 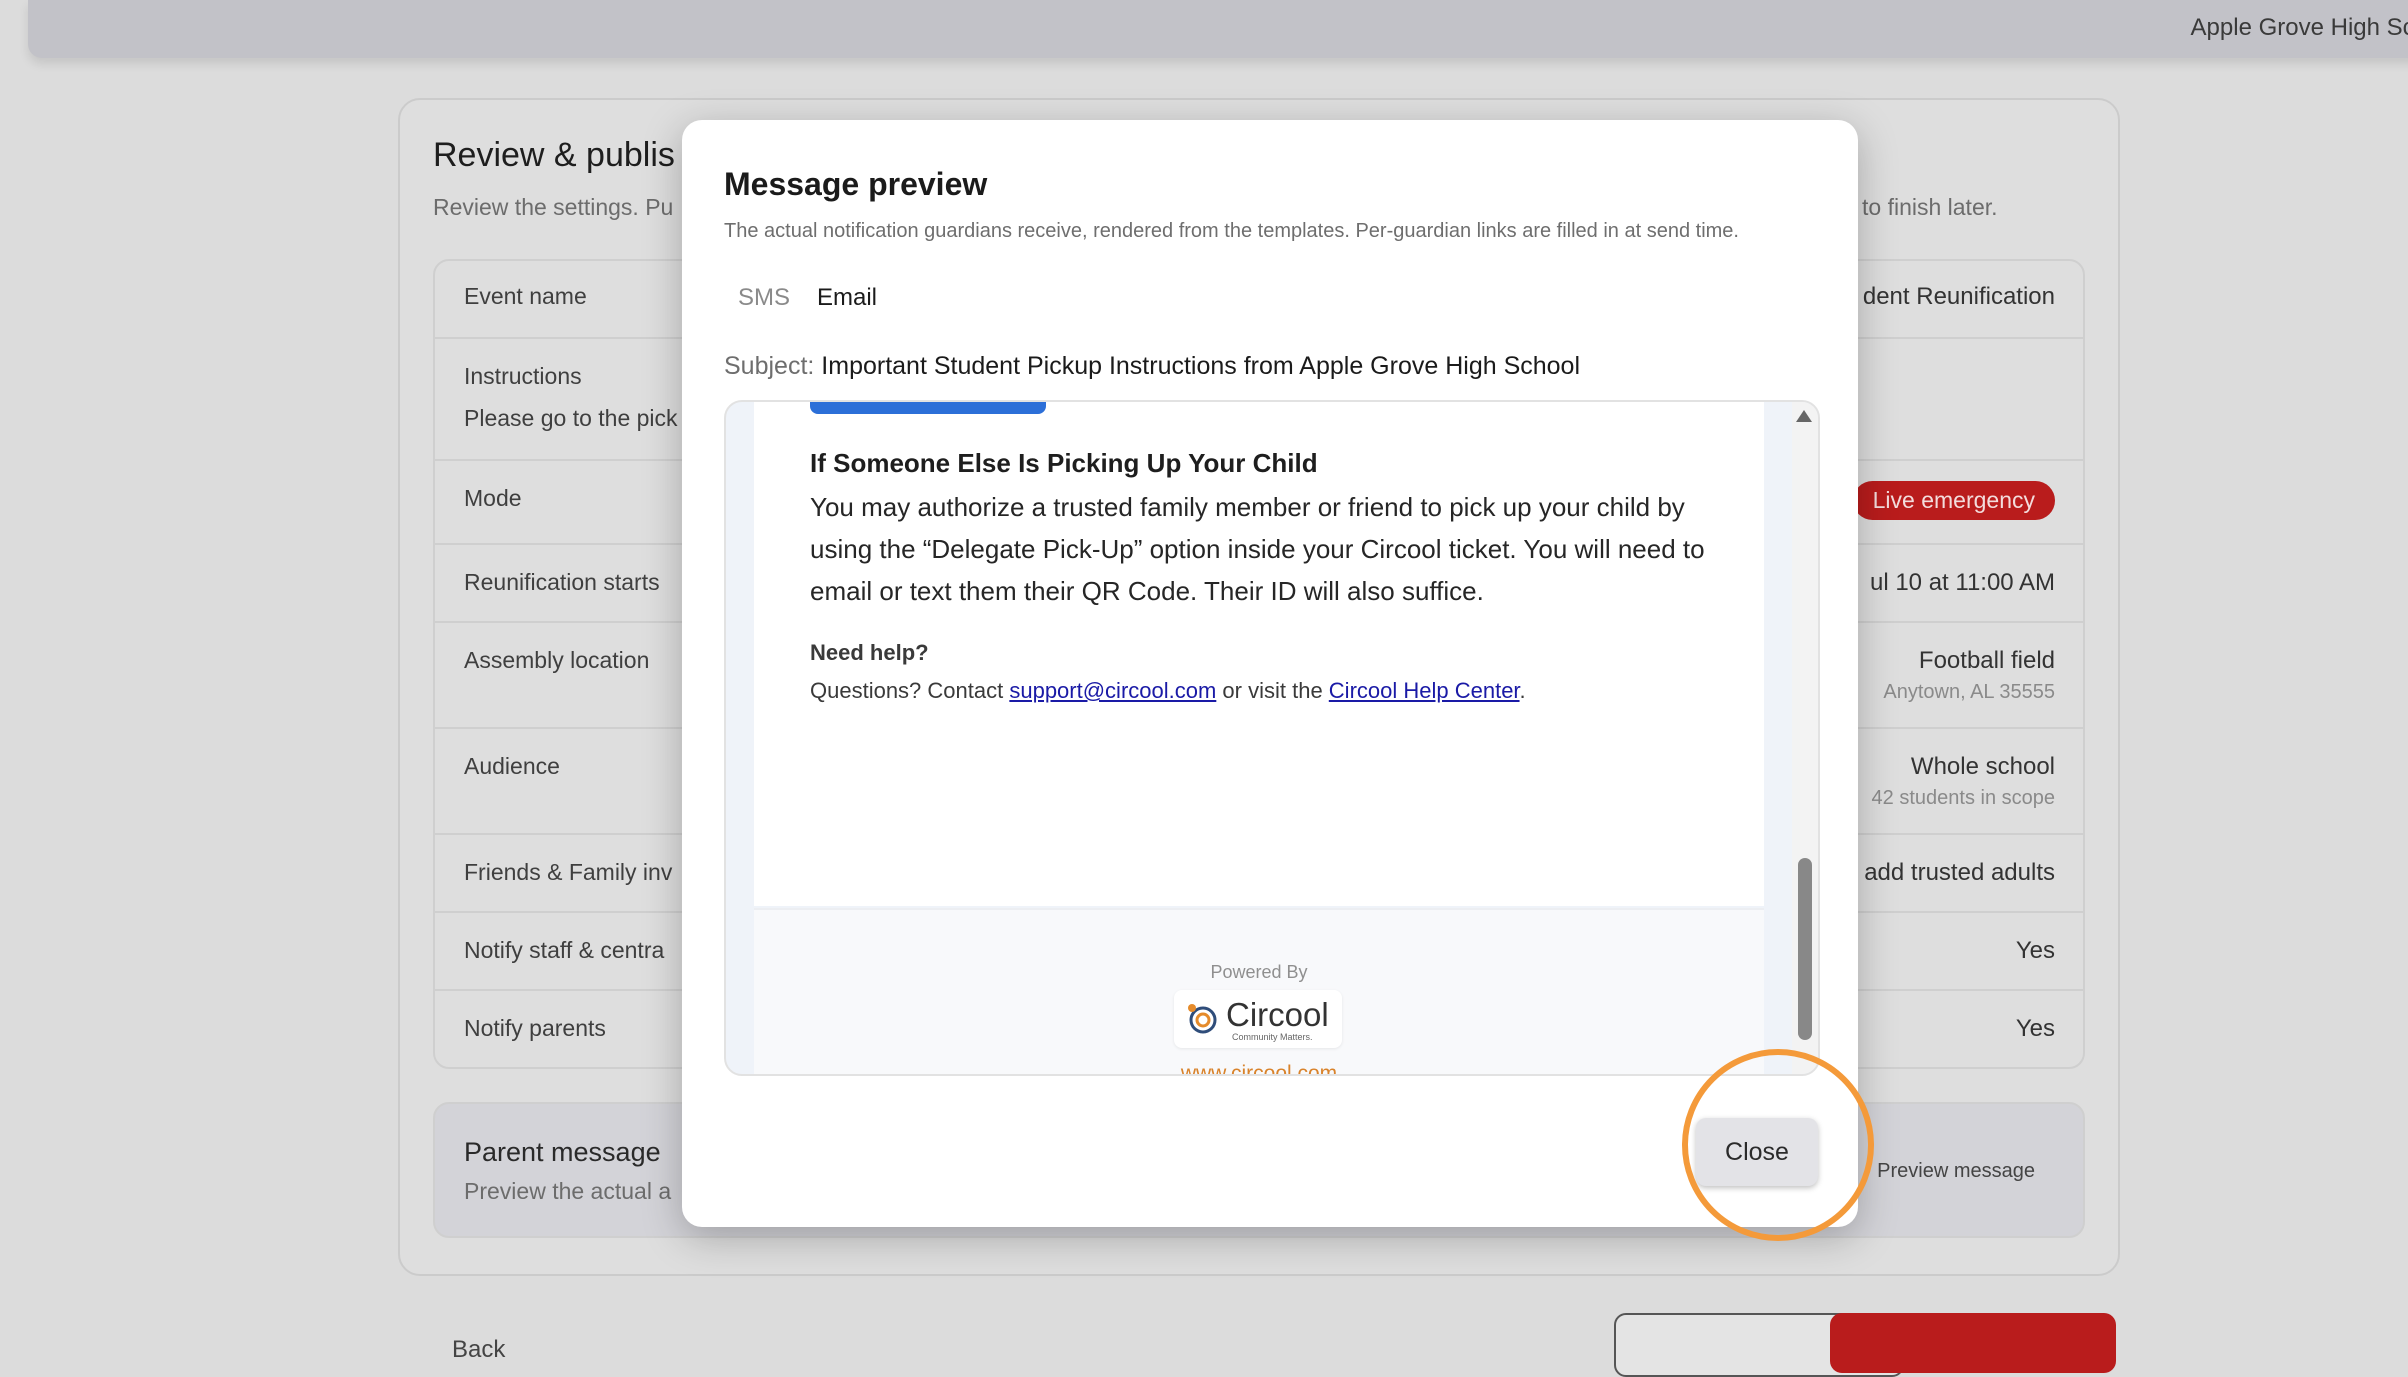 I want to click on tab-email: Email, so click(x=847, y=298).